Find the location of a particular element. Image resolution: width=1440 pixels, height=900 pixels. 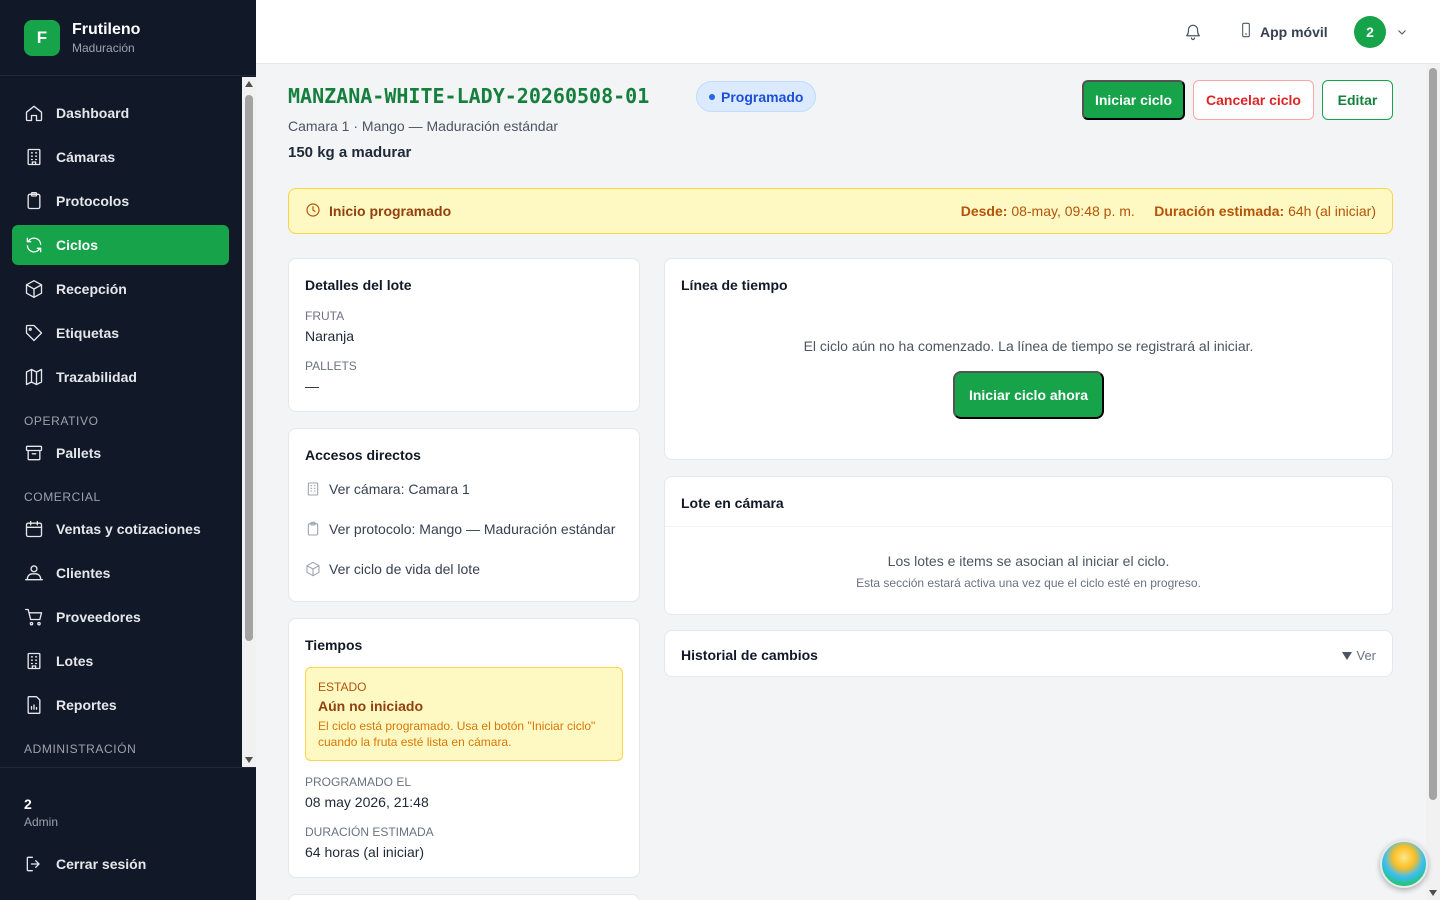

scroll-up-arrow-icon is located at coordinates (249, 84).